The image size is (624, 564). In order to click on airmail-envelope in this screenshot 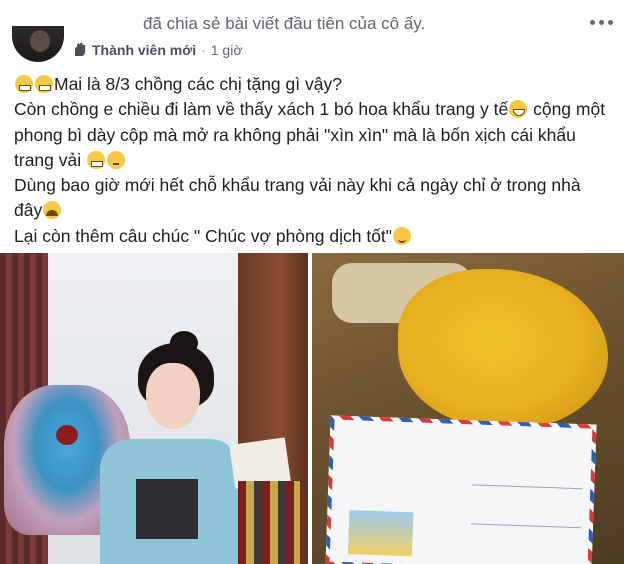, I will do `click(461, 489)`.